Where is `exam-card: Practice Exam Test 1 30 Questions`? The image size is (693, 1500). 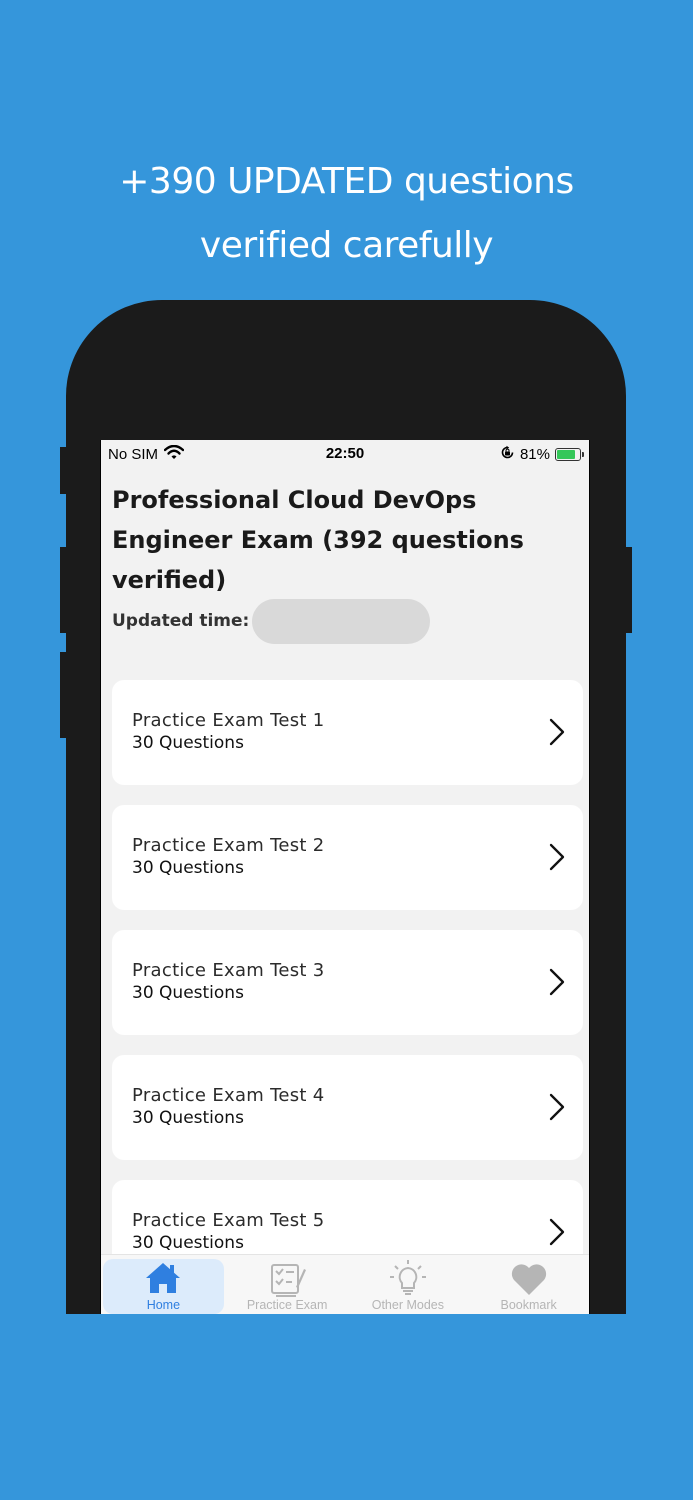 exam-card: Practice Exam Test 1 30 Questions is located at coordinates (347, 732).